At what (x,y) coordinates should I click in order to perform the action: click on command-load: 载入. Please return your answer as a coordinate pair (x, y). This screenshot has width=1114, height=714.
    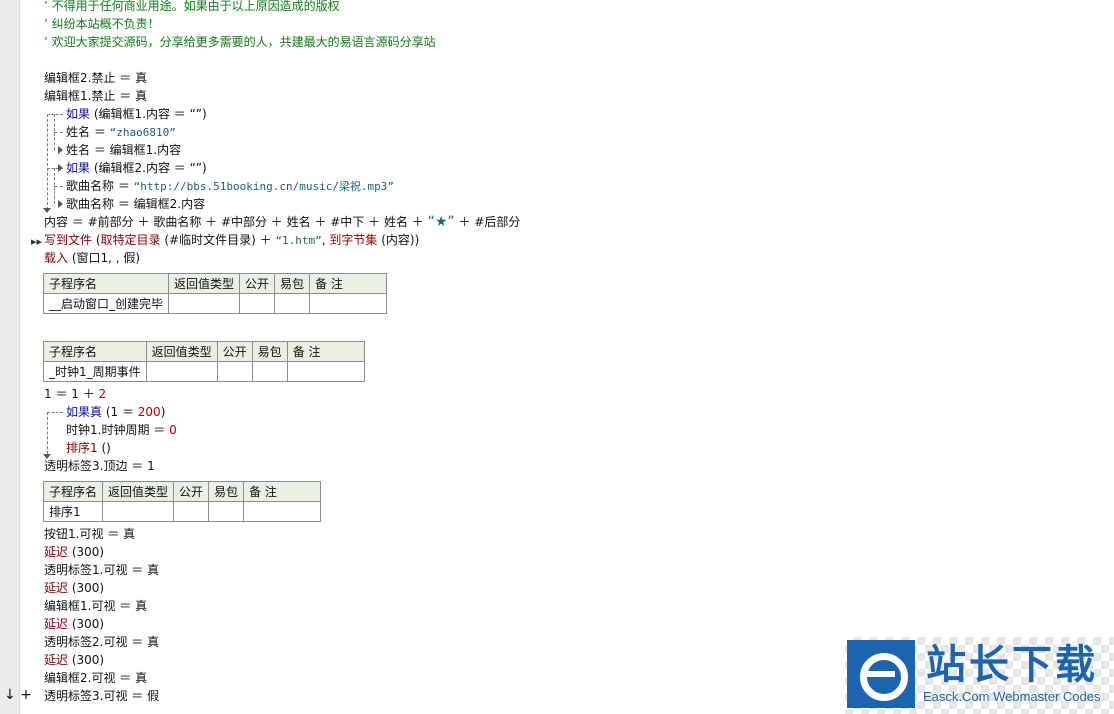
    Looking at the image, I should click on (56, 258).